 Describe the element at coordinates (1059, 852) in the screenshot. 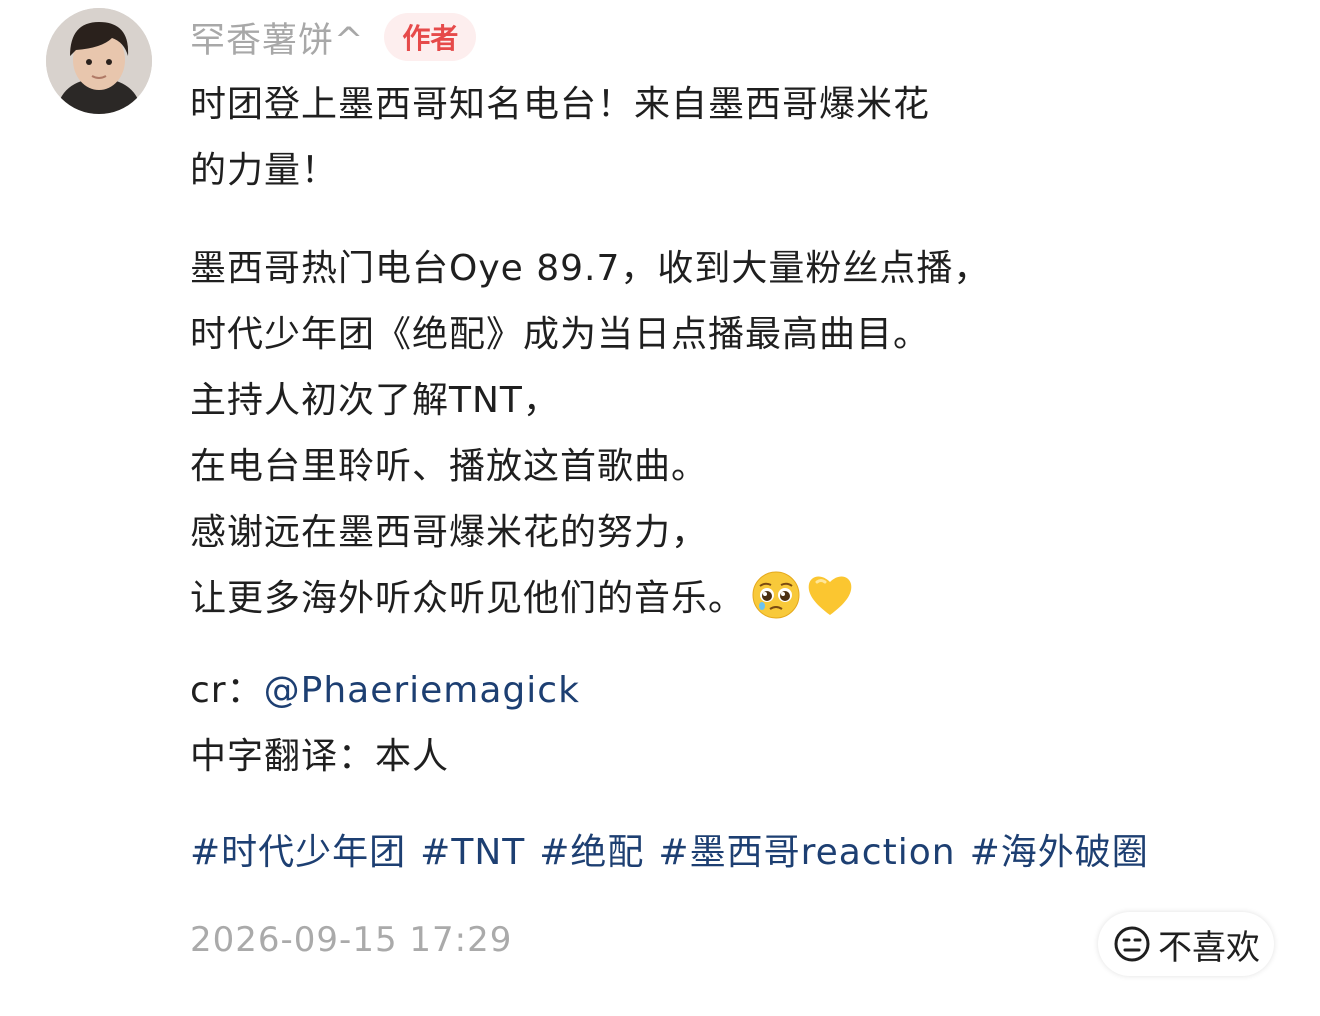

I see `hashtag-link: #海外破圈` at that location.